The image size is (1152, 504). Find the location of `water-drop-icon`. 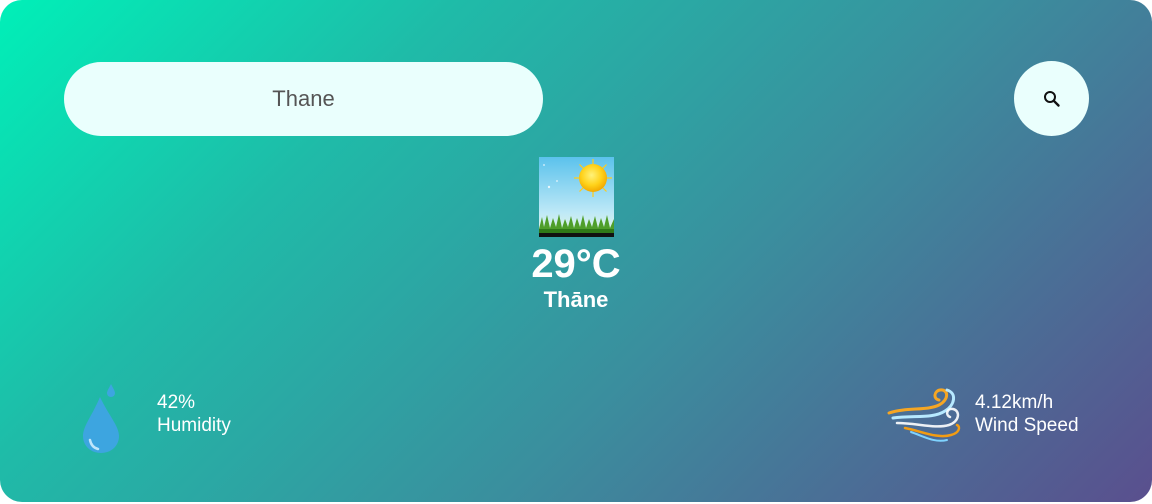

water-drop-icon is located at coordinates (101, 418).